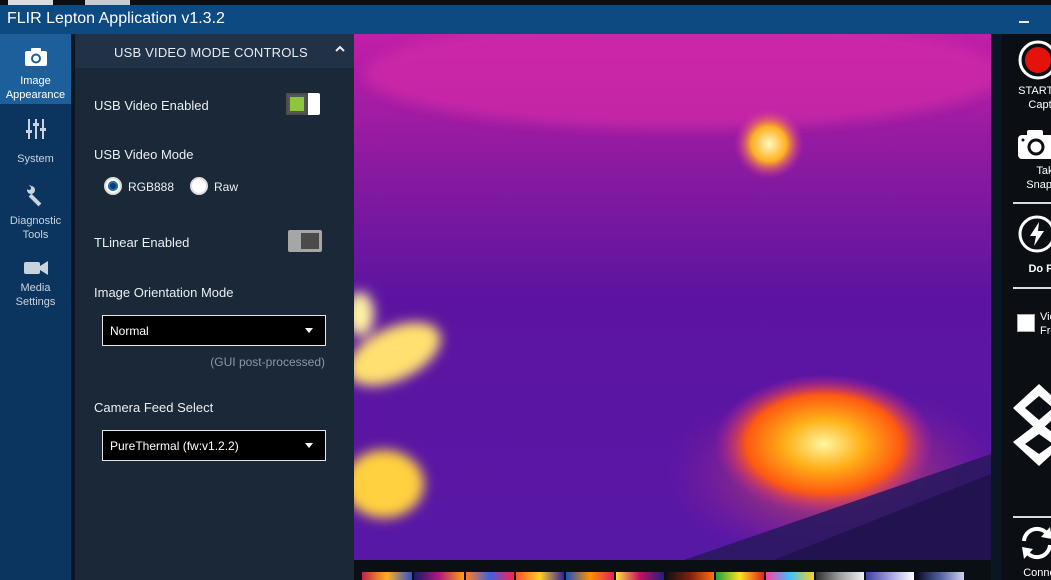 This screenshot has width=1051, height=580. I want to click on title-bar: FLIR Lepton Application v1.3.2, so click(525, 19).